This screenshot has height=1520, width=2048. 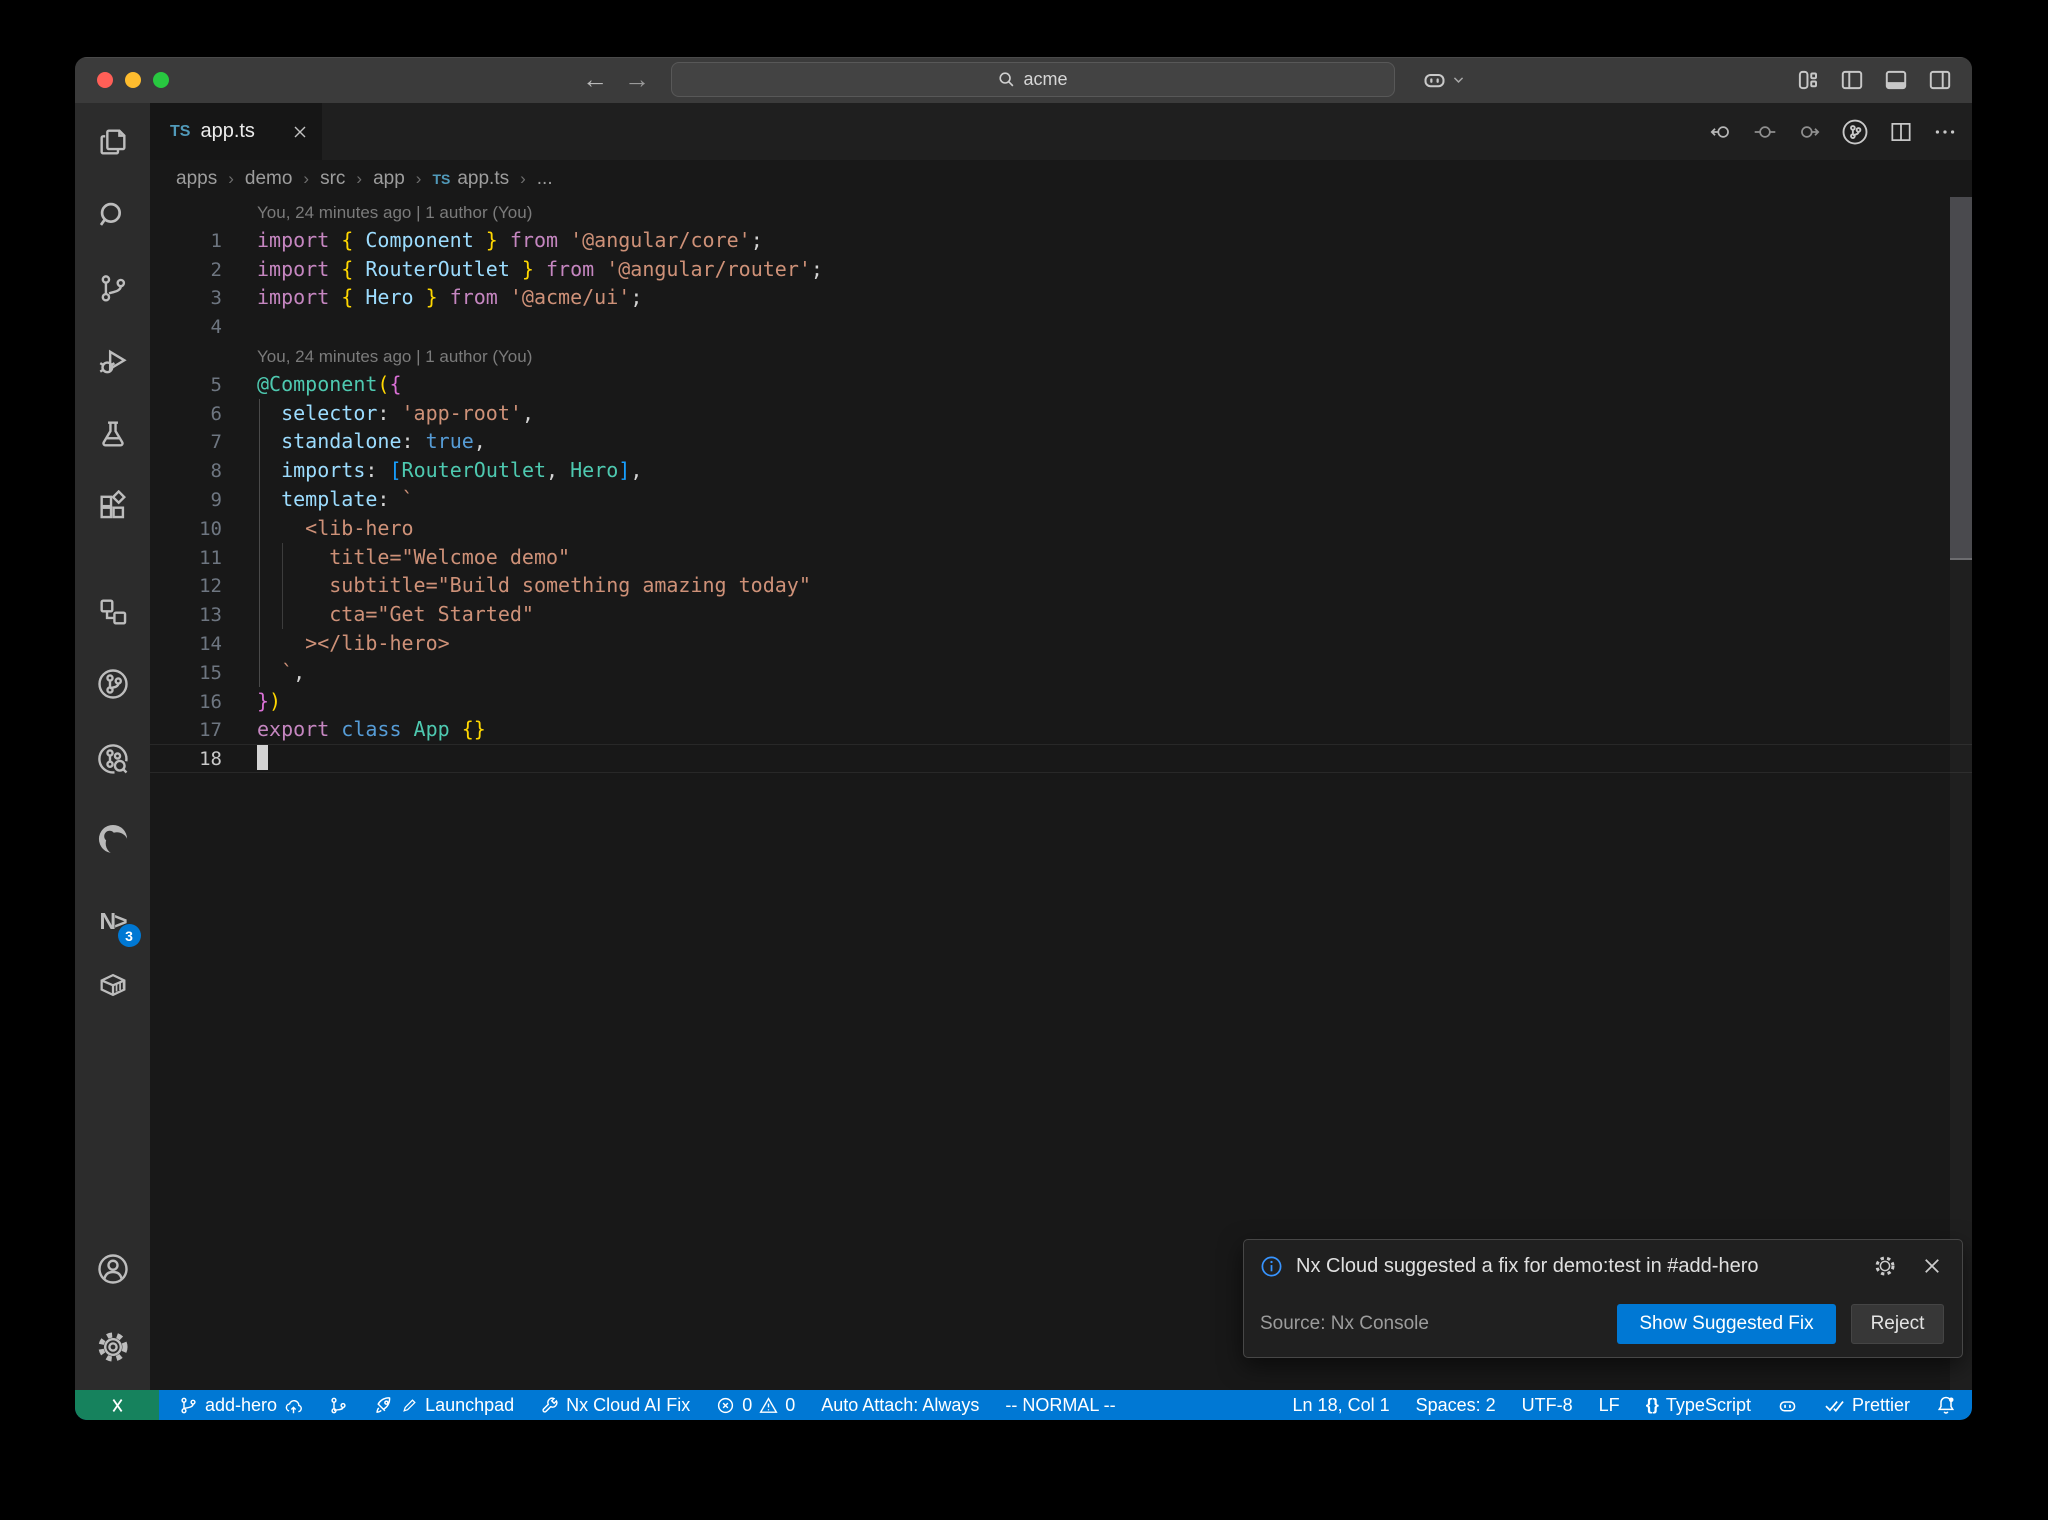 What do you see at coordinates (1961, 378) in the screenshot?
I see `scrollbar-thumb` at bounding box center [1961, 378].